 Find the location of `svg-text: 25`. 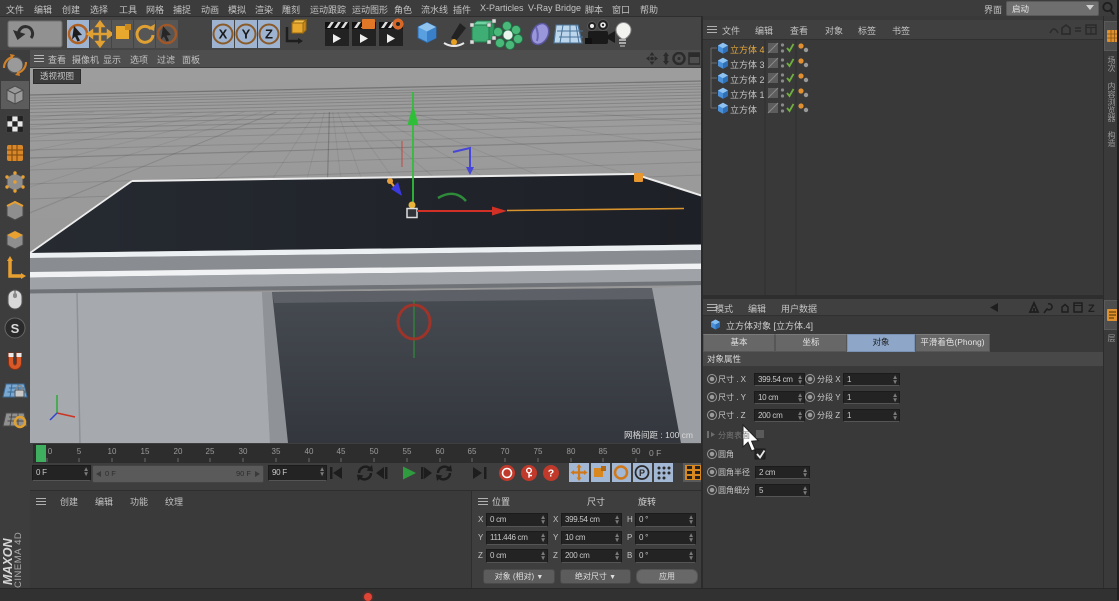

svg-text: 25 is located at coordinates (210, 451).